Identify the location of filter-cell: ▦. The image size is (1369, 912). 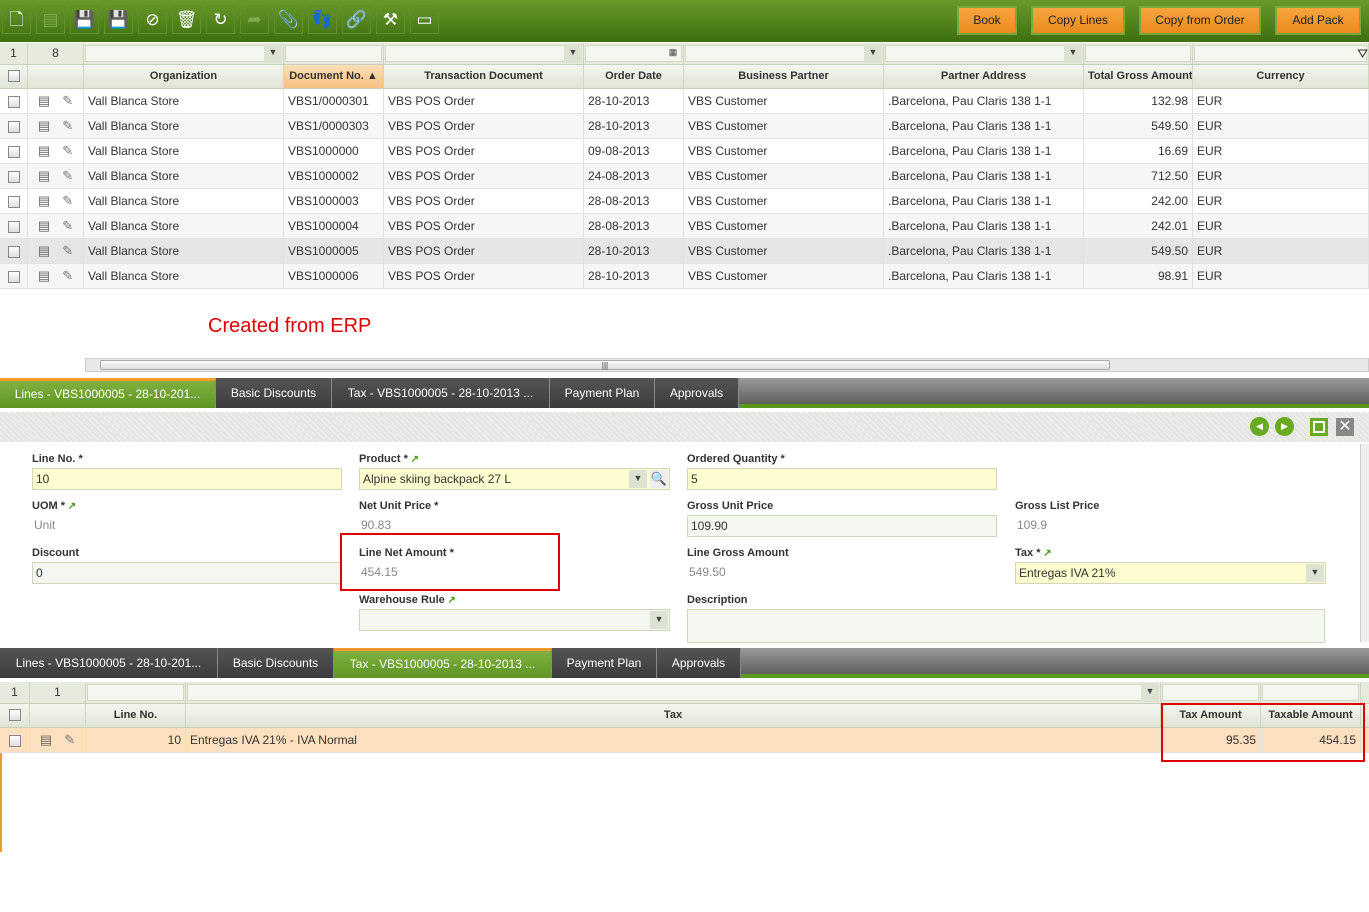
(634, 53).